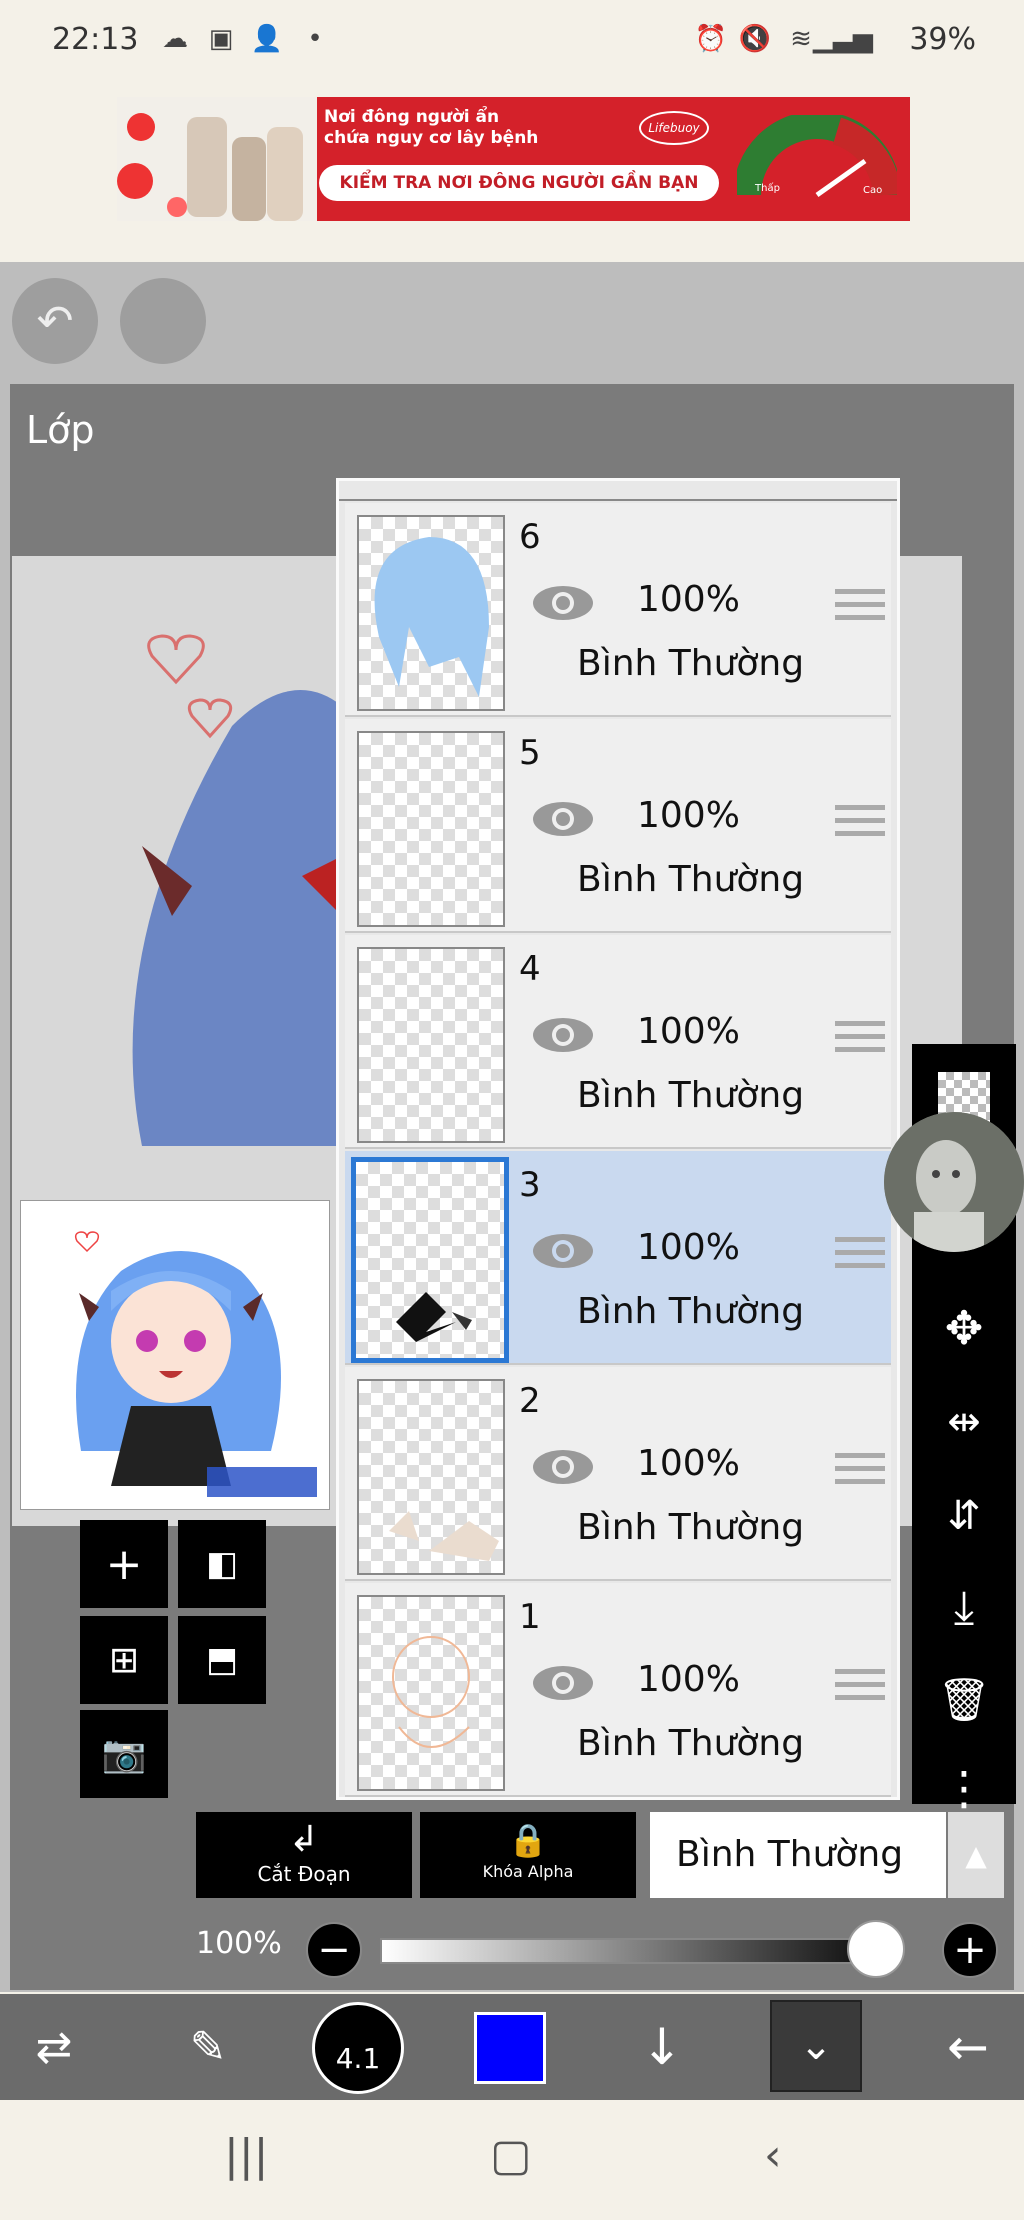  I want to click on character-preview-image, so click(175, 1355).